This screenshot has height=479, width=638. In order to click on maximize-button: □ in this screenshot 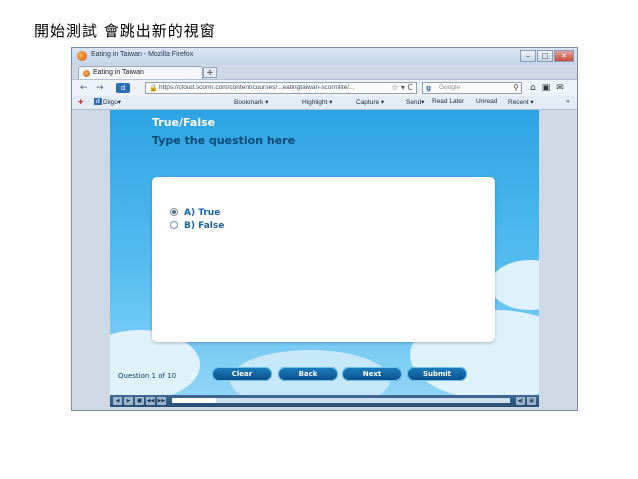, I will do `click(545, 56)`.